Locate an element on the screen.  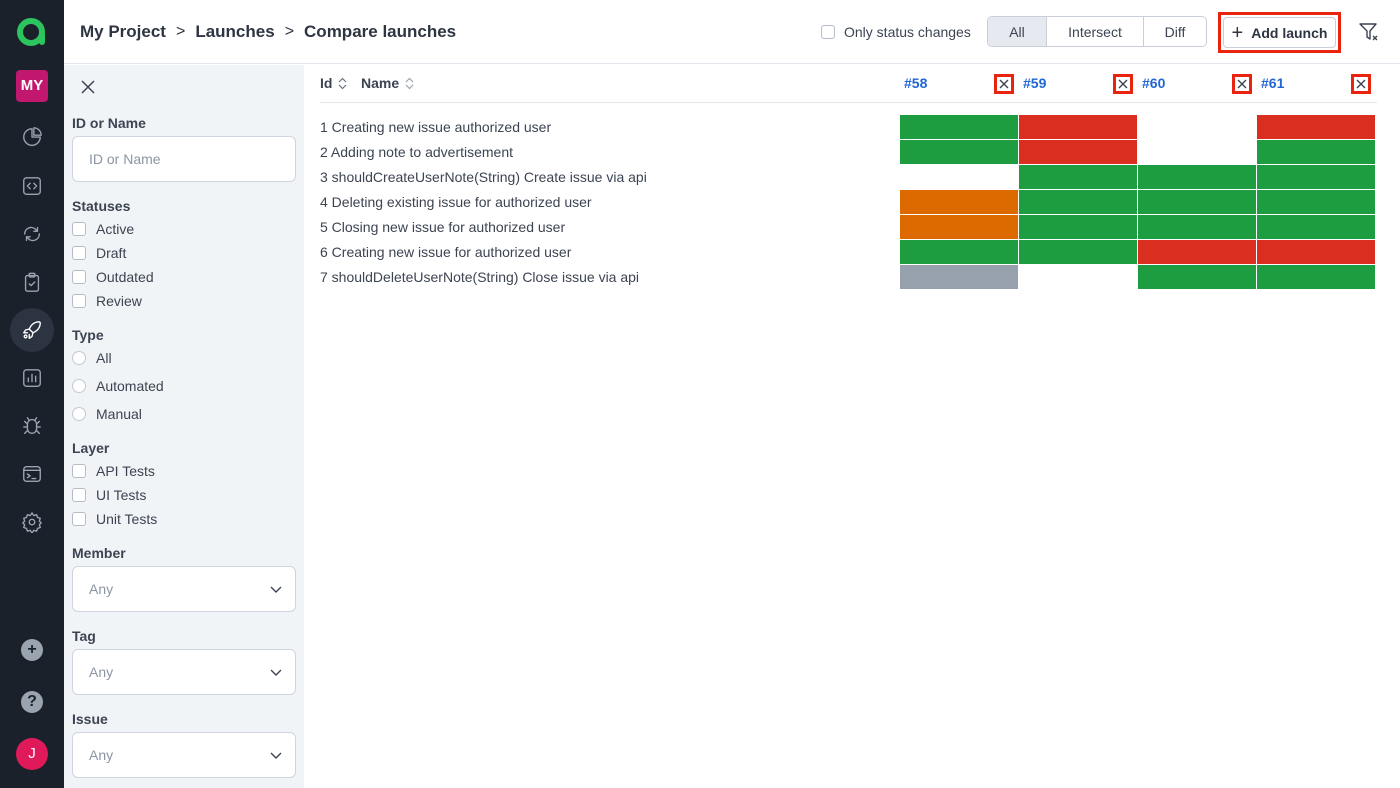
app-logo-icon is located at coordinates (32, 32).